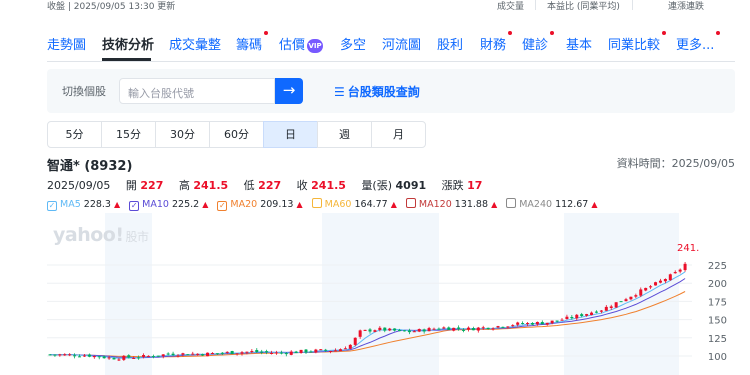  Describe the element at coordinates (74, 134) in the screenshot. I see `period-button: 5分` at that location.